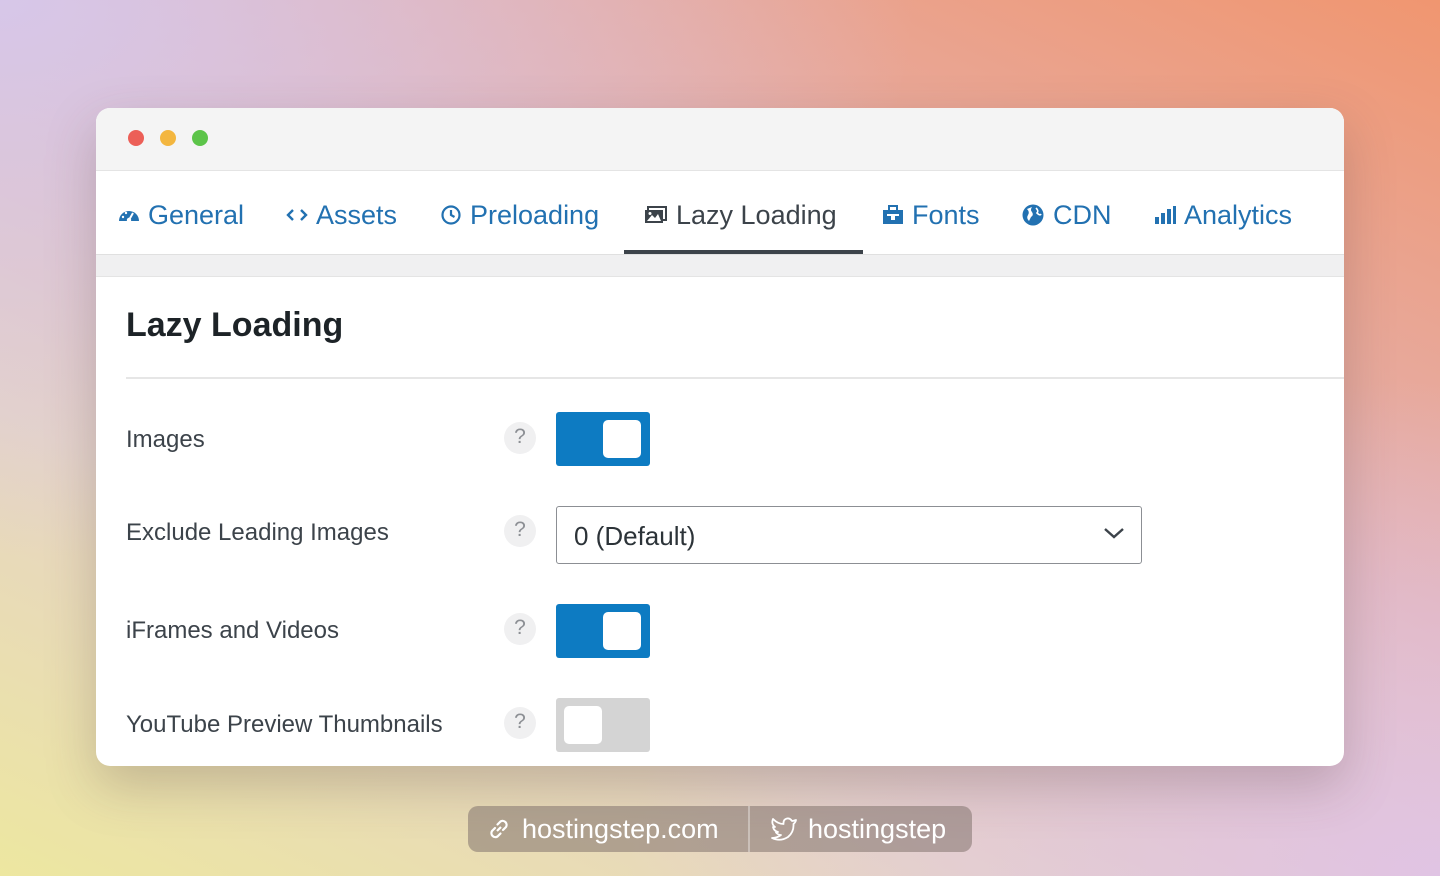 The image size is (1440, 876). Describe the element at coordinates (451, 215) in the screenshot. I see `clock-icon` at that location.